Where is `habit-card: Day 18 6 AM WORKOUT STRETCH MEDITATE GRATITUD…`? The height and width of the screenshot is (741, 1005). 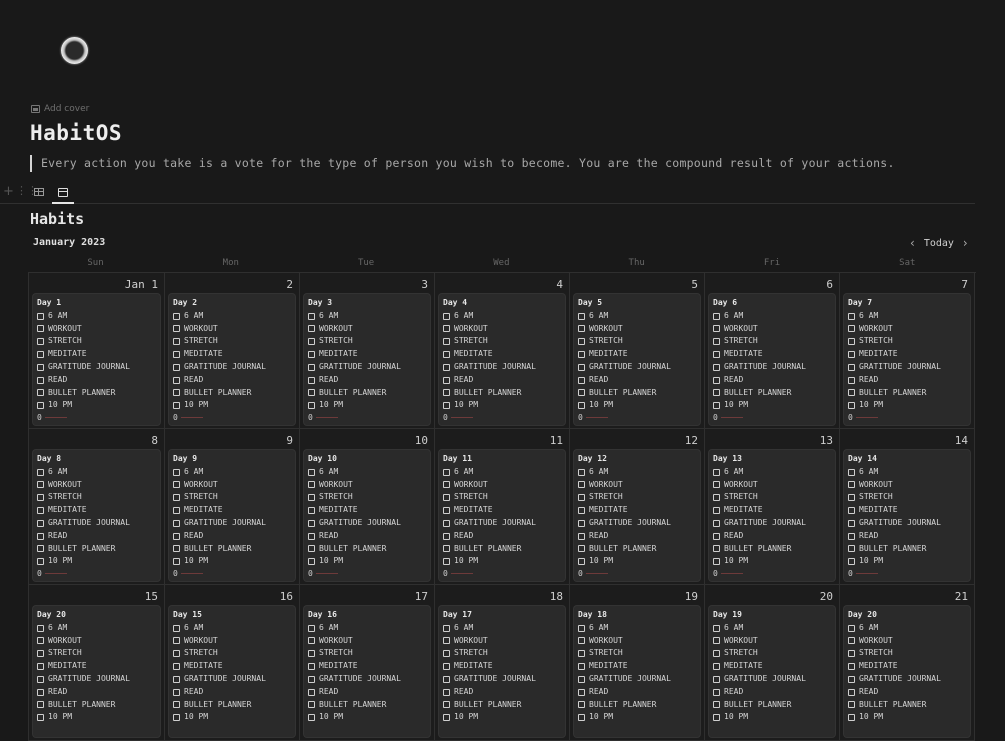
habit-card: Day 18 6 AM WORKOUT STRETCH MEDITATE GRATITUD… is located at coordinates (637, 671).